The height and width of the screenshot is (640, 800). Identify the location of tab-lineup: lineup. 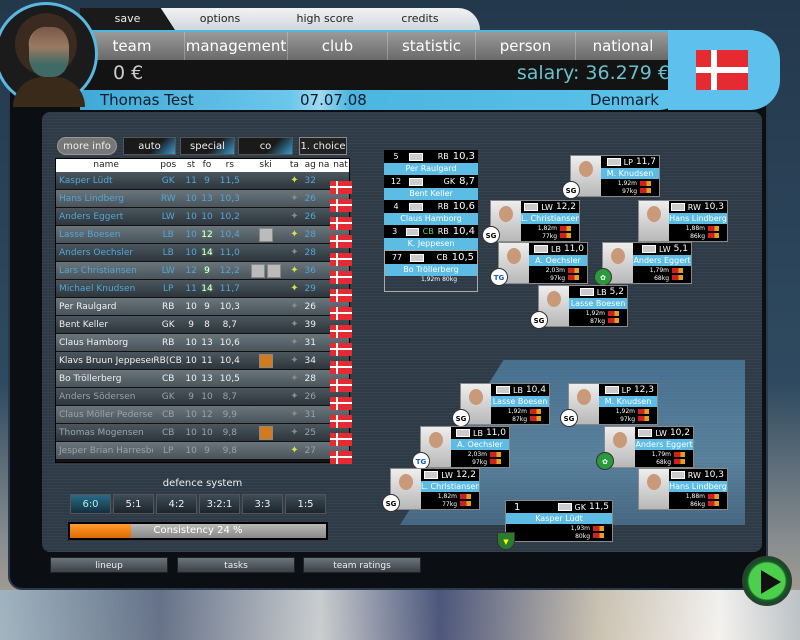
(109, 565).